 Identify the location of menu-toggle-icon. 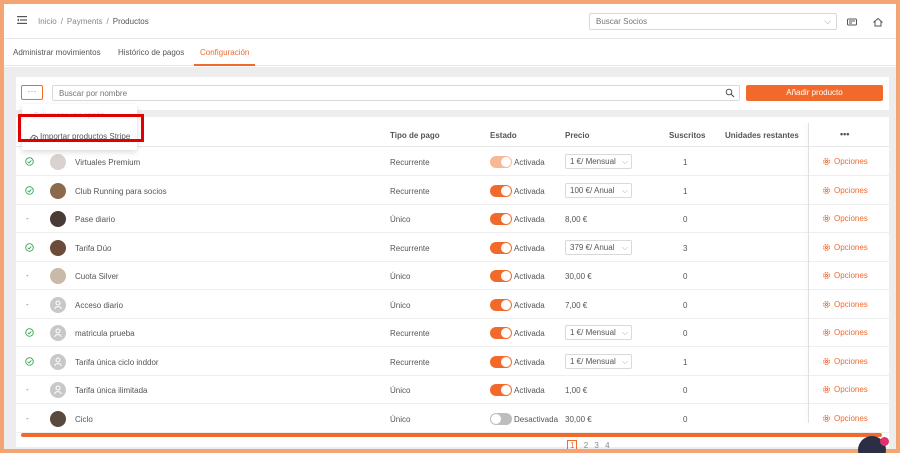
(22, 20).